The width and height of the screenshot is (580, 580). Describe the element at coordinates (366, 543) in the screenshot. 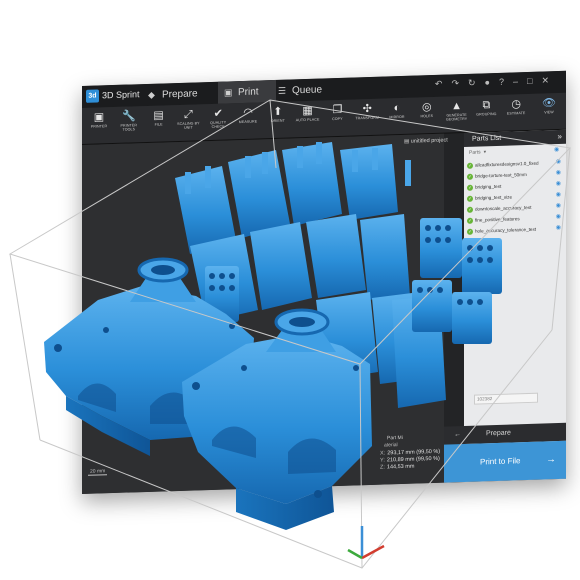

I see `axis-gizmo` at that location.